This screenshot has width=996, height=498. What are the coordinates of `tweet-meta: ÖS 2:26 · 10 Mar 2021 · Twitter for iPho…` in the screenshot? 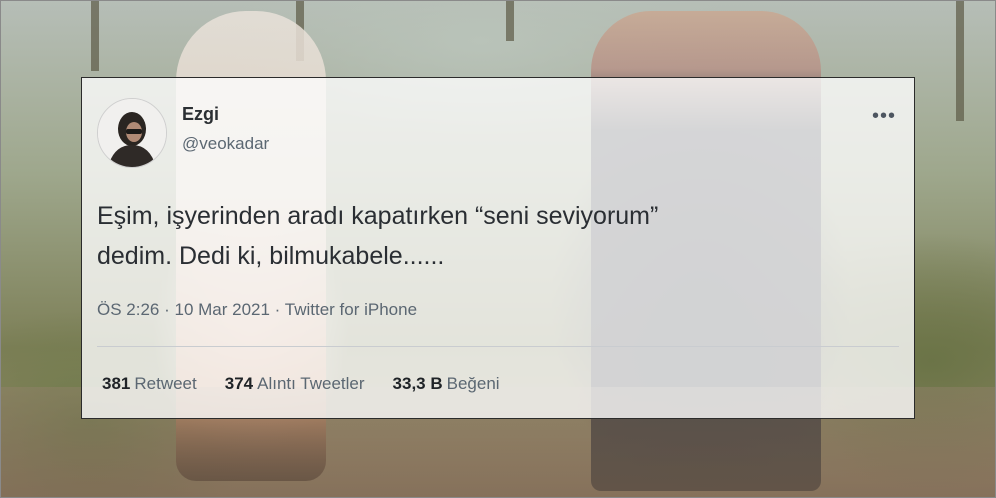 It's located at (257, 310).